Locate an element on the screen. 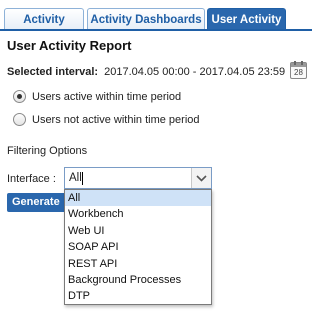  tab-activity-dashboards: Activity Dashboards is located at coordinates (146, 19).